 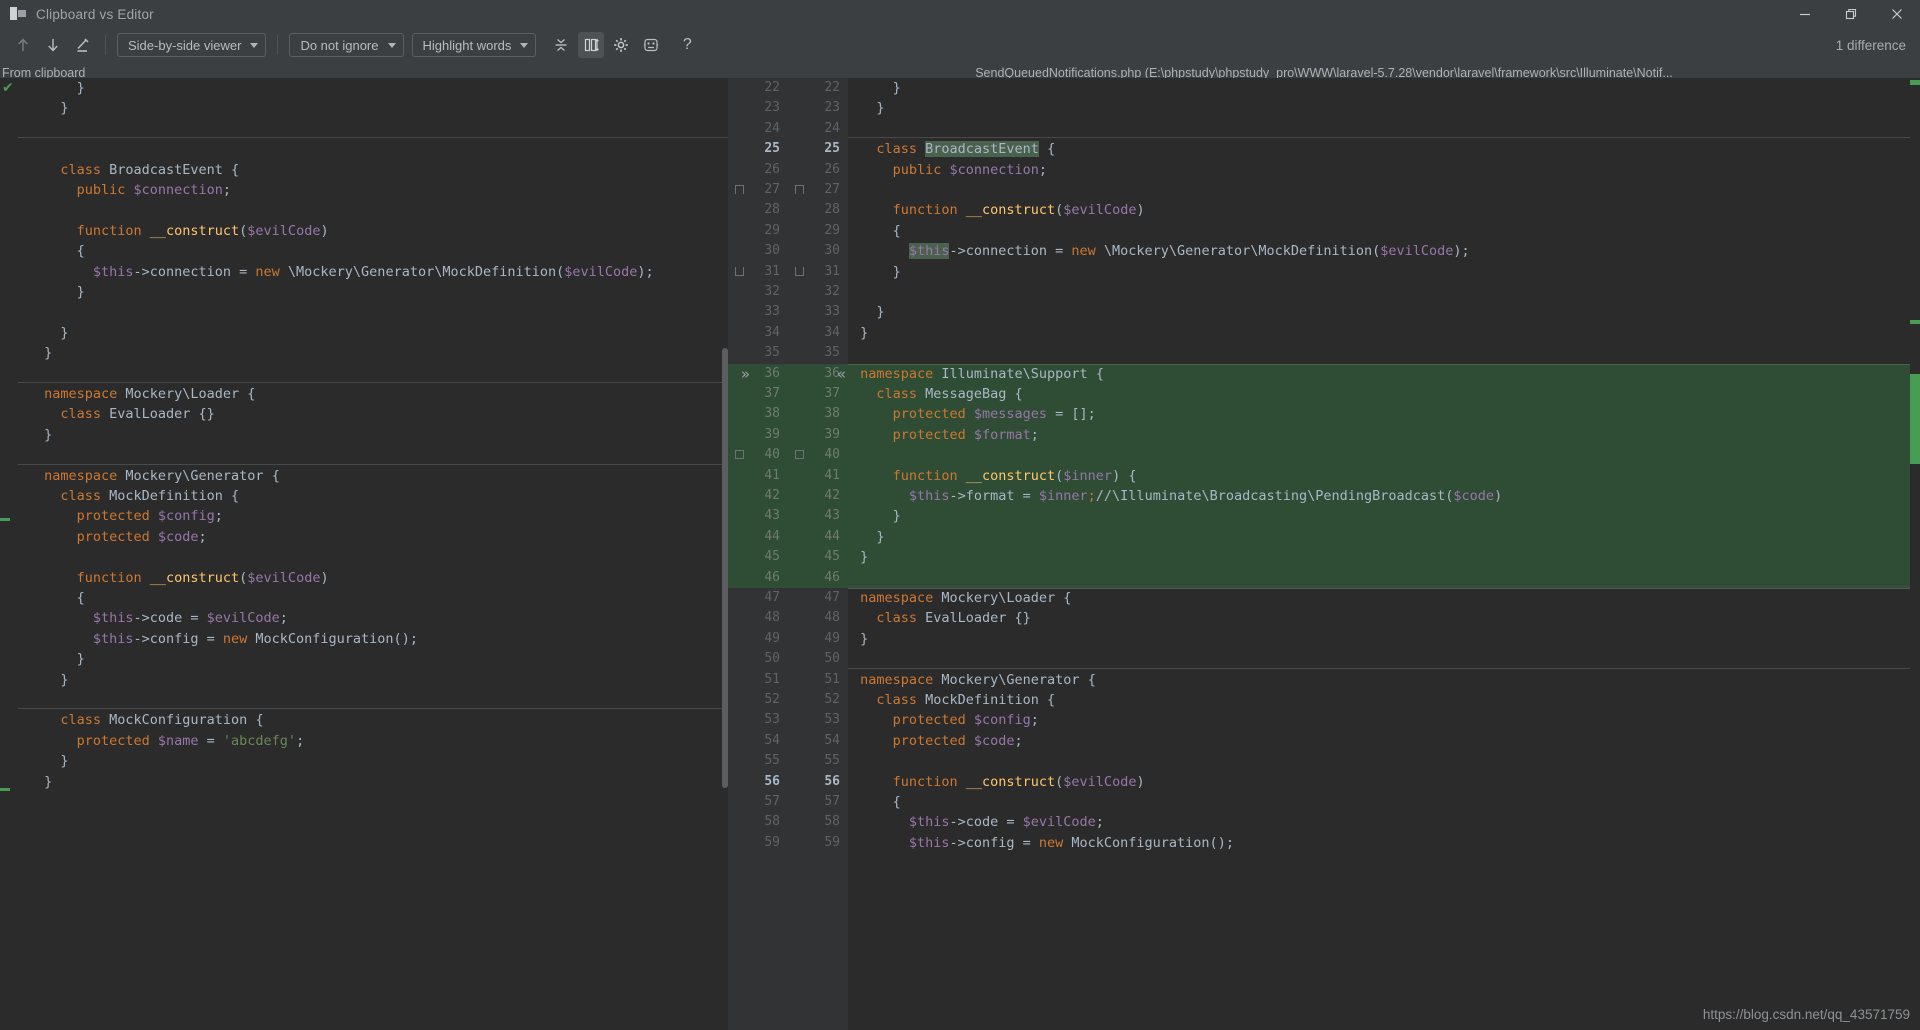 I want to click on line-number-left: 53, so click(x=772, y=720).